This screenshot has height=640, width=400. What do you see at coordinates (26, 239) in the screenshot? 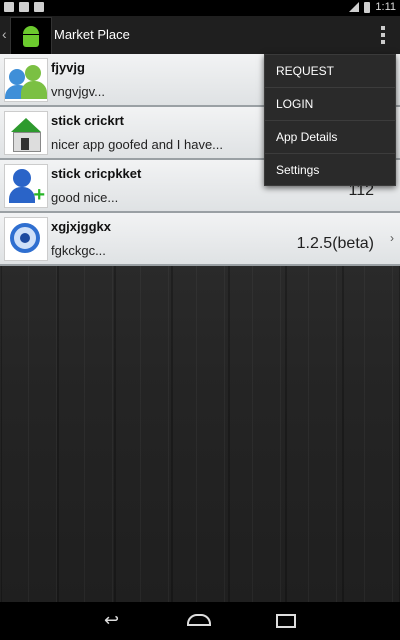
I see `sync-icon` at bounding box center [26, 239].